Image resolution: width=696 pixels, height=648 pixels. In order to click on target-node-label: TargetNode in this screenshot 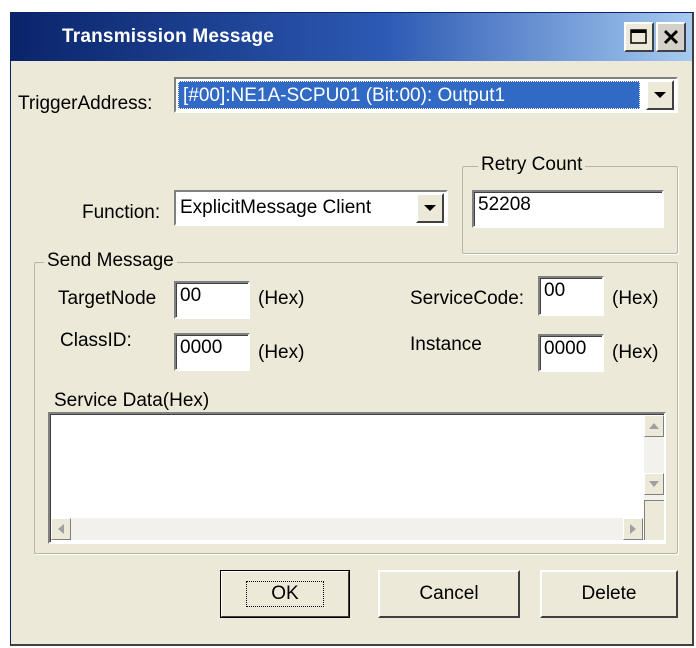, I will do `click(107, 298)`.